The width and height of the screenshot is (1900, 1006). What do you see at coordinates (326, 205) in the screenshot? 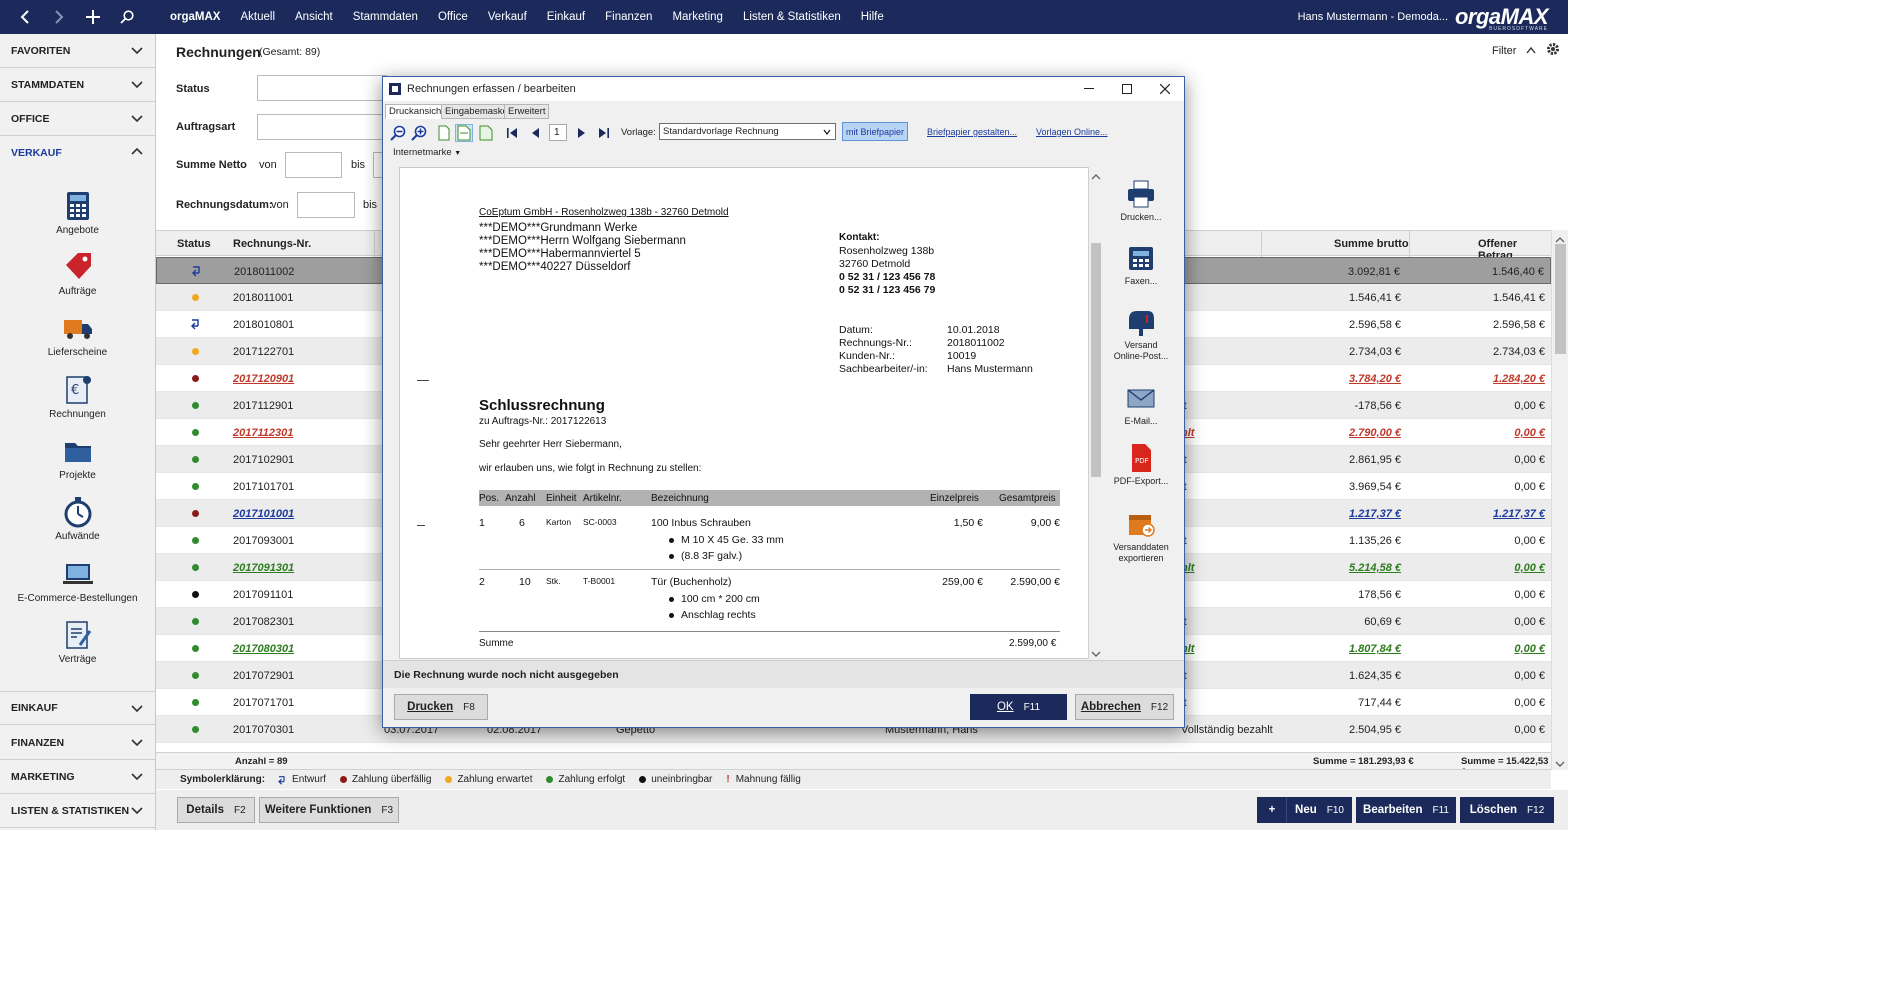
I see `datum-von-input` at bounding box center [326, 205].